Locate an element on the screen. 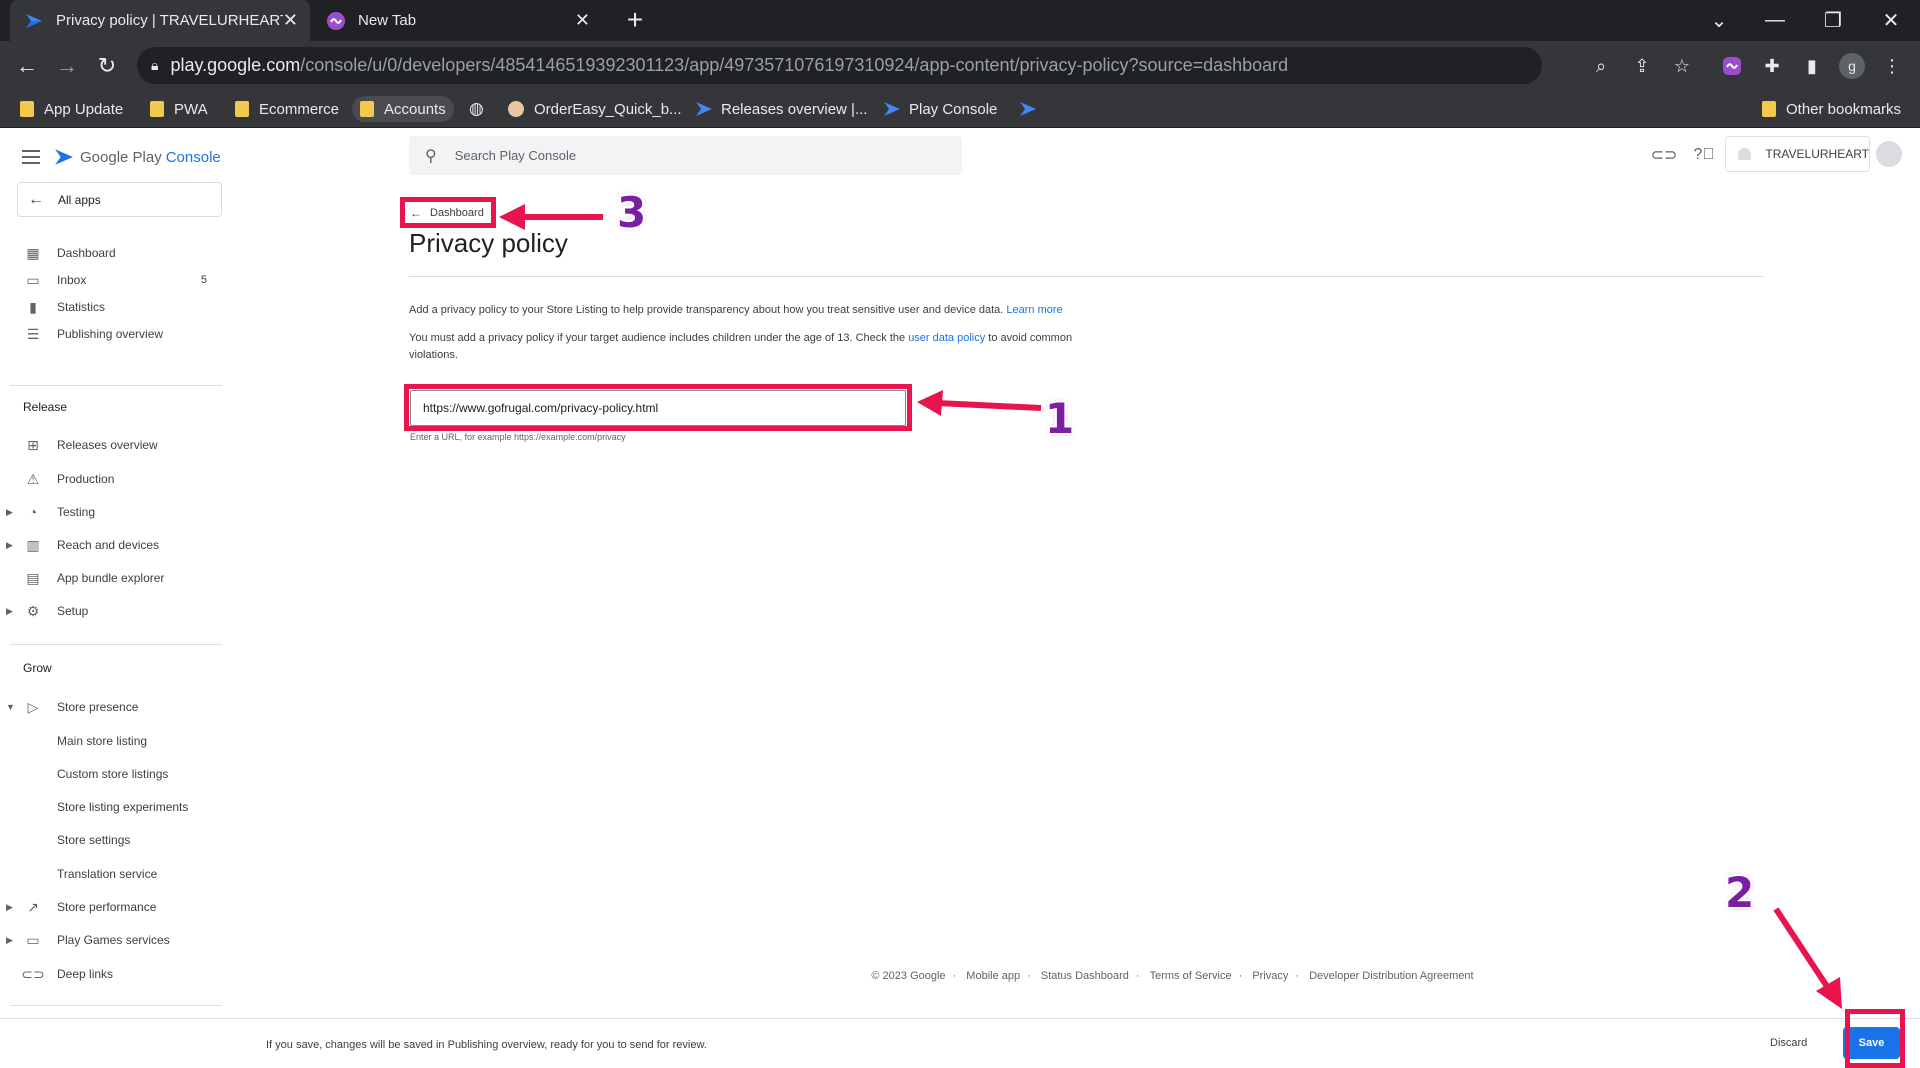  zoom-icon: ⌕ is located at coordinates (1601, 66).